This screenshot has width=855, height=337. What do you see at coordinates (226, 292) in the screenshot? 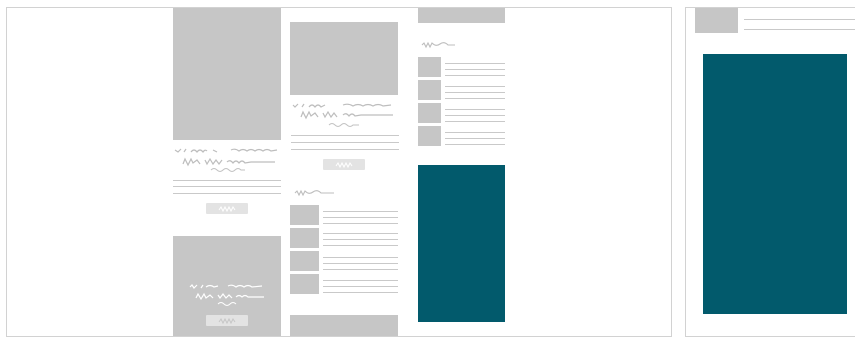
I see `overlay-headline-scribble` at bounding box center [226, 292].